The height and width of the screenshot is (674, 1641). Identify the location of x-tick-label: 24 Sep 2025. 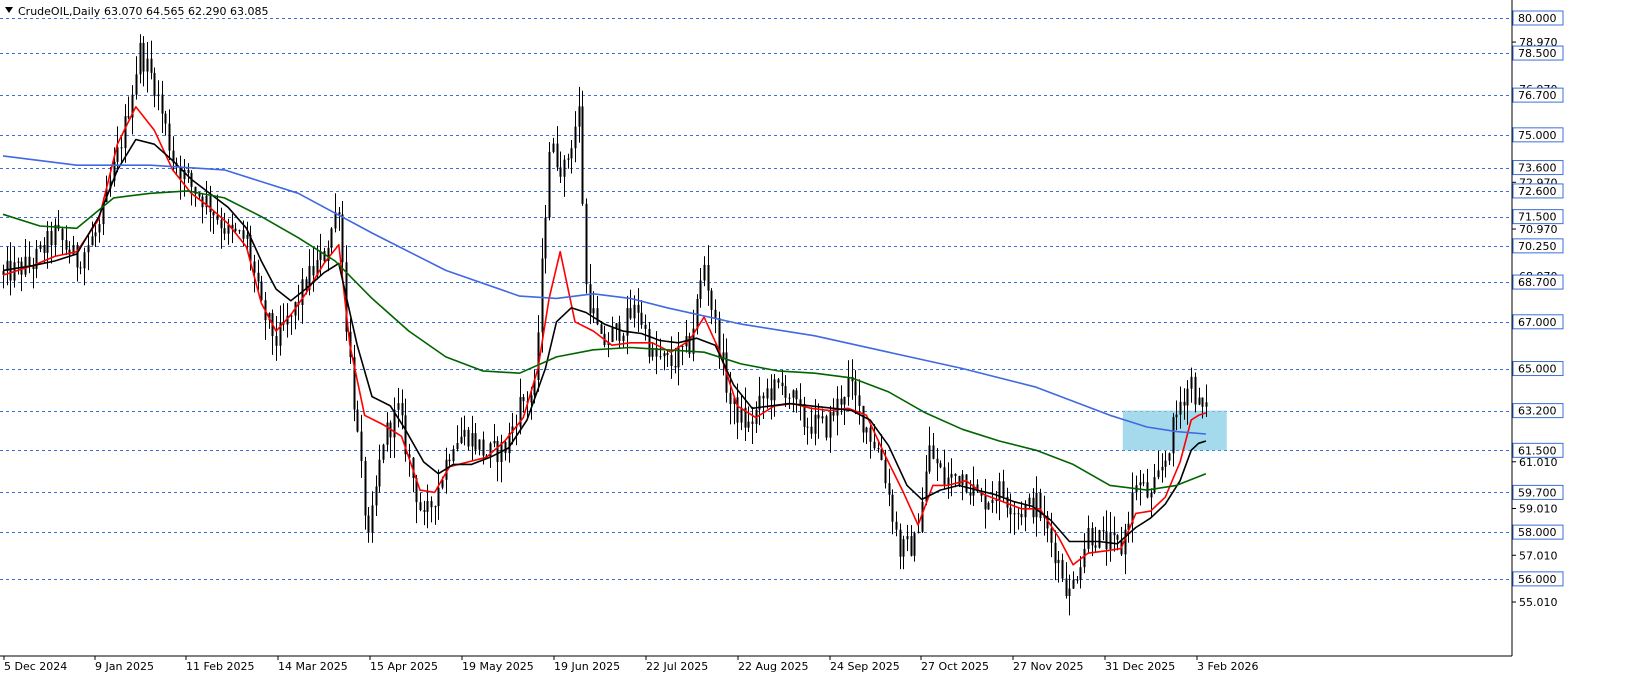
(865, 666).